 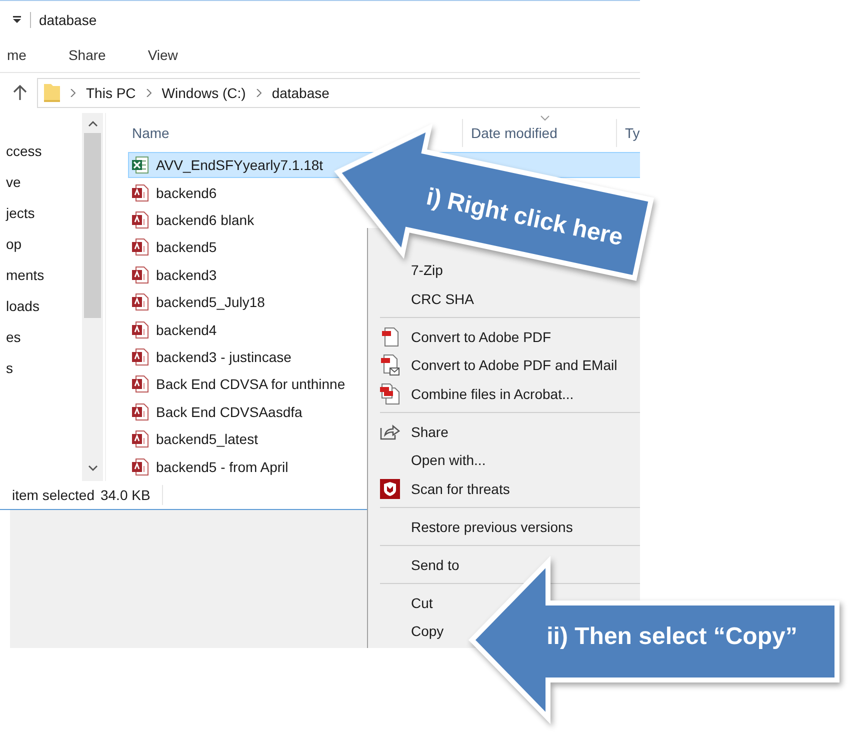 What do you see at coordinates (125, 495) in the screenshot?
I see `status-text: 34.0 KB` at bounding box center [125, 495].